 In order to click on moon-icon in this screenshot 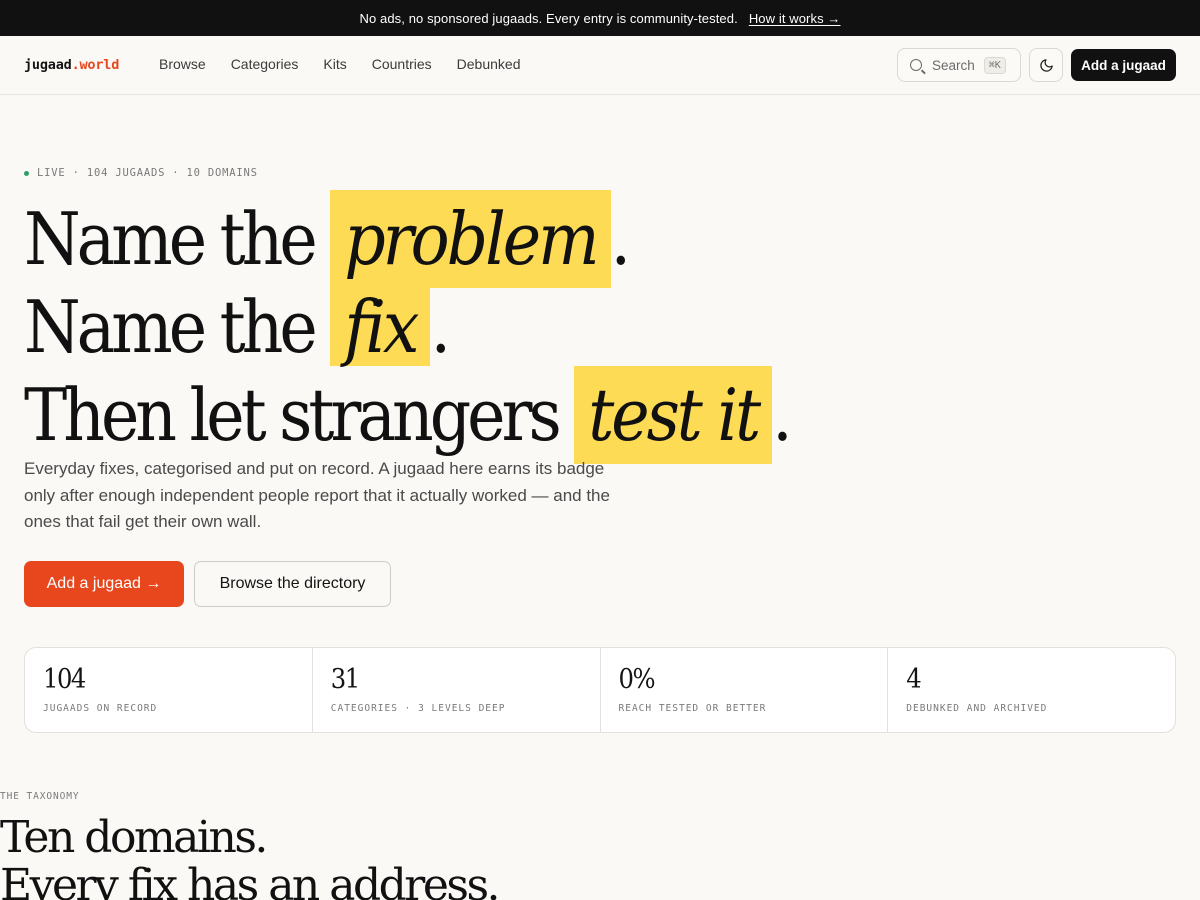, I will do `click(1046, 65)`.